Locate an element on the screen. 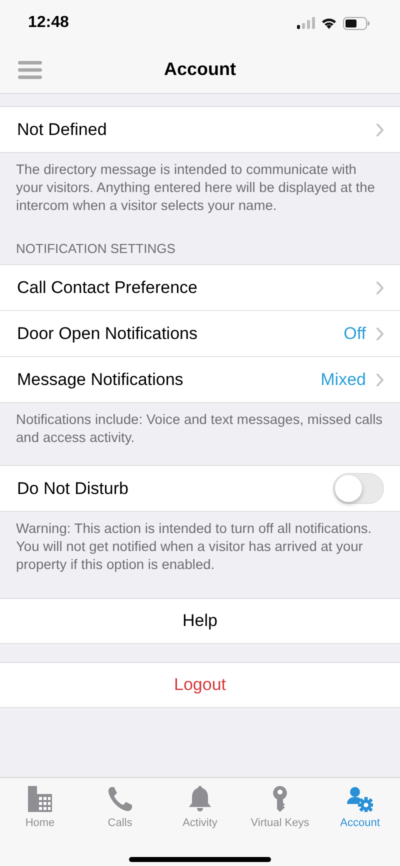 The image size is (400, 866). row-label: Message Notifications is located at coordinates (100, 380).